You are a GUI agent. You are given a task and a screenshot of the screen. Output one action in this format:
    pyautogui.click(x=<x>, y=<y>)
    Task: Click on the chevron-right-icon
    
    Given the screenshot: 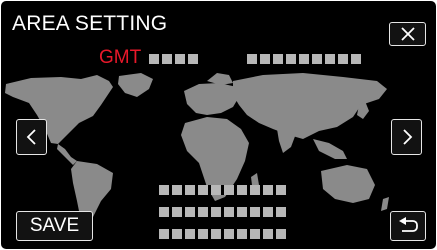 What is the action you would take?
    pyautogui.click(x=407, y=137)
    